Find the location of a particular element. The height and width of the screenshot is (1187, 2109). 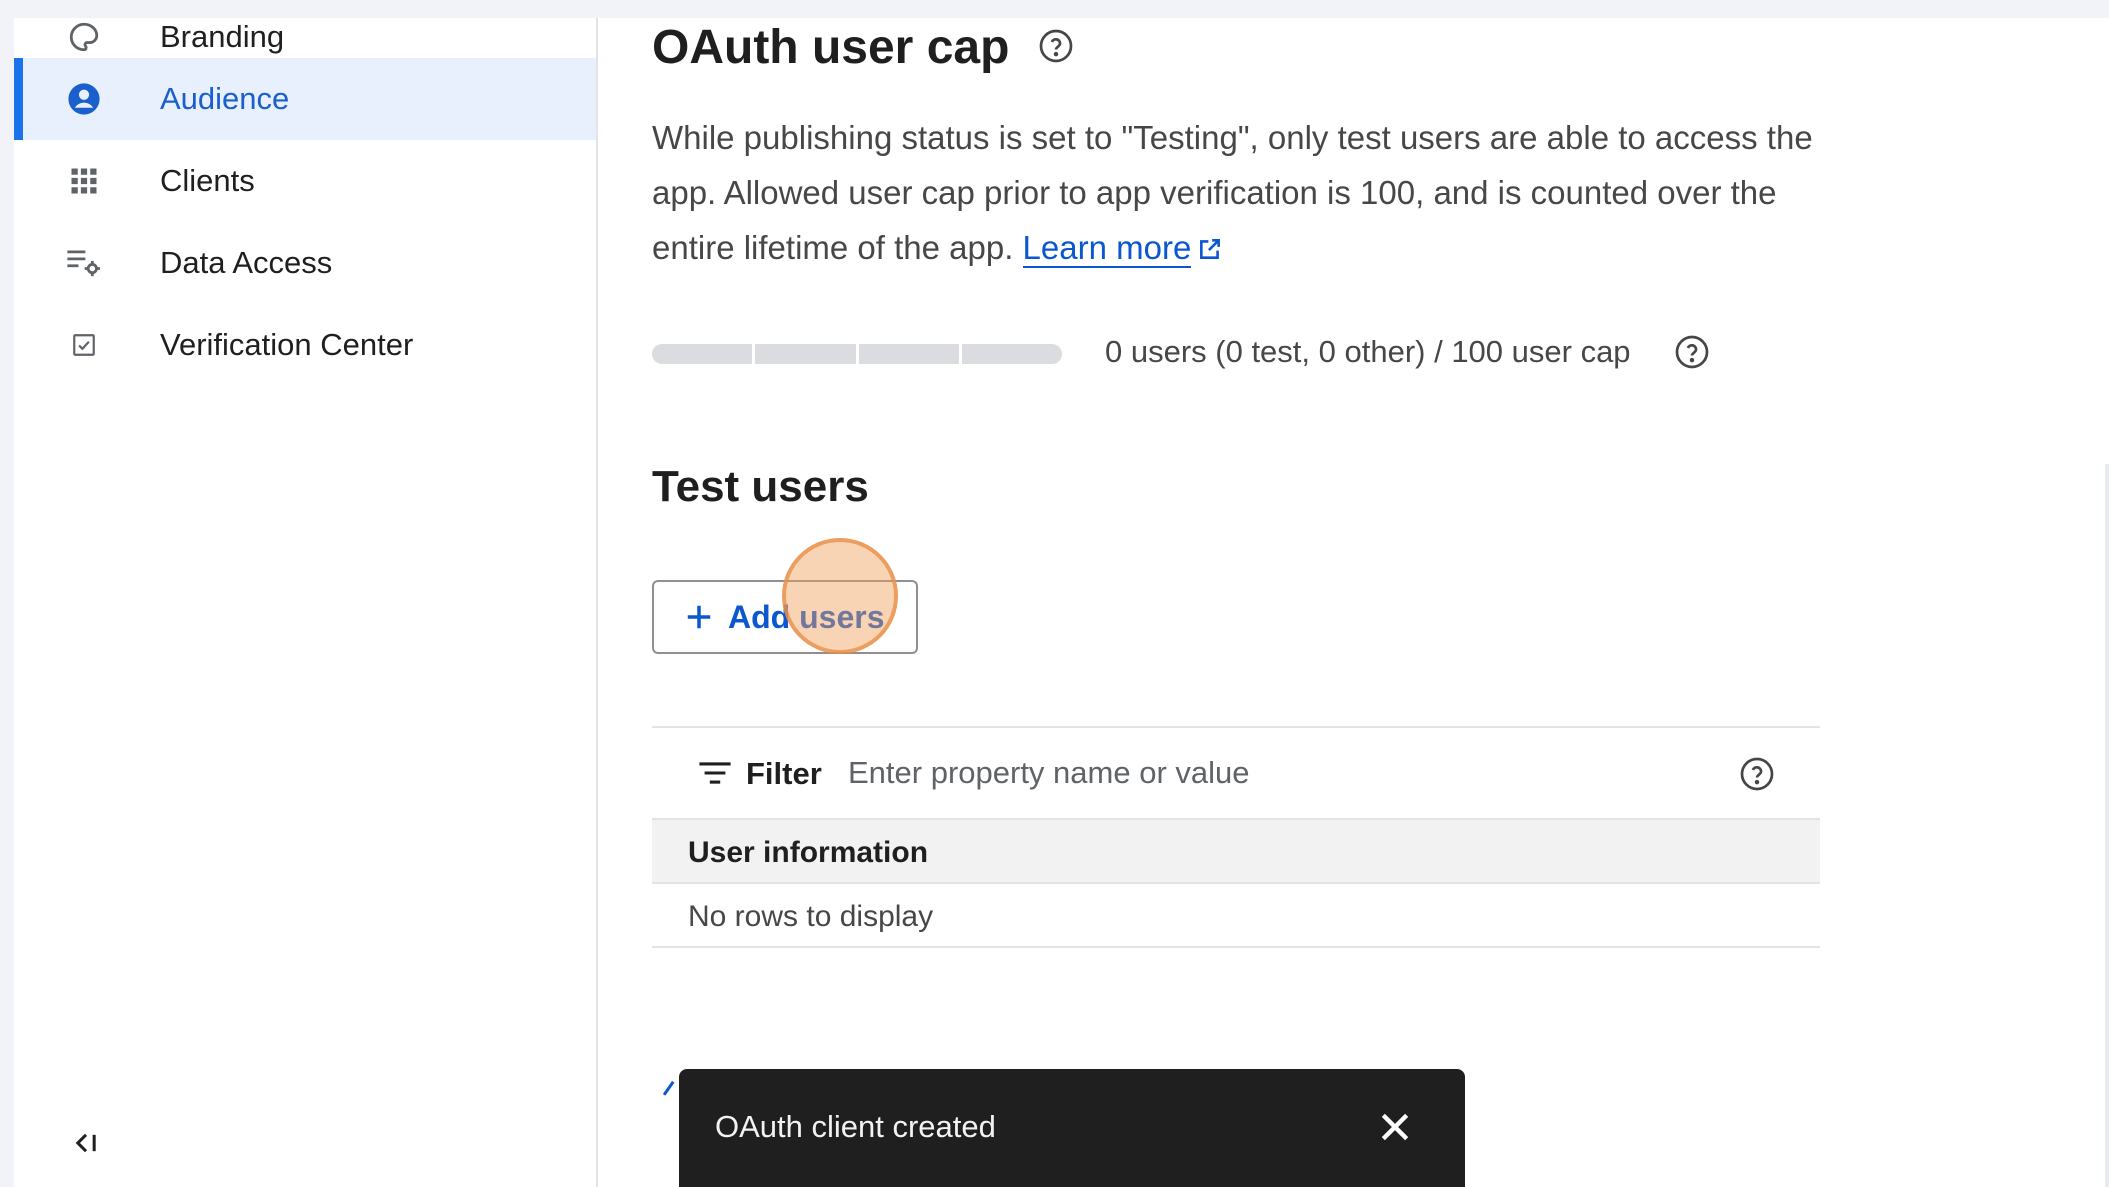

close-toast-button is located at coordinates (1395, 1127).